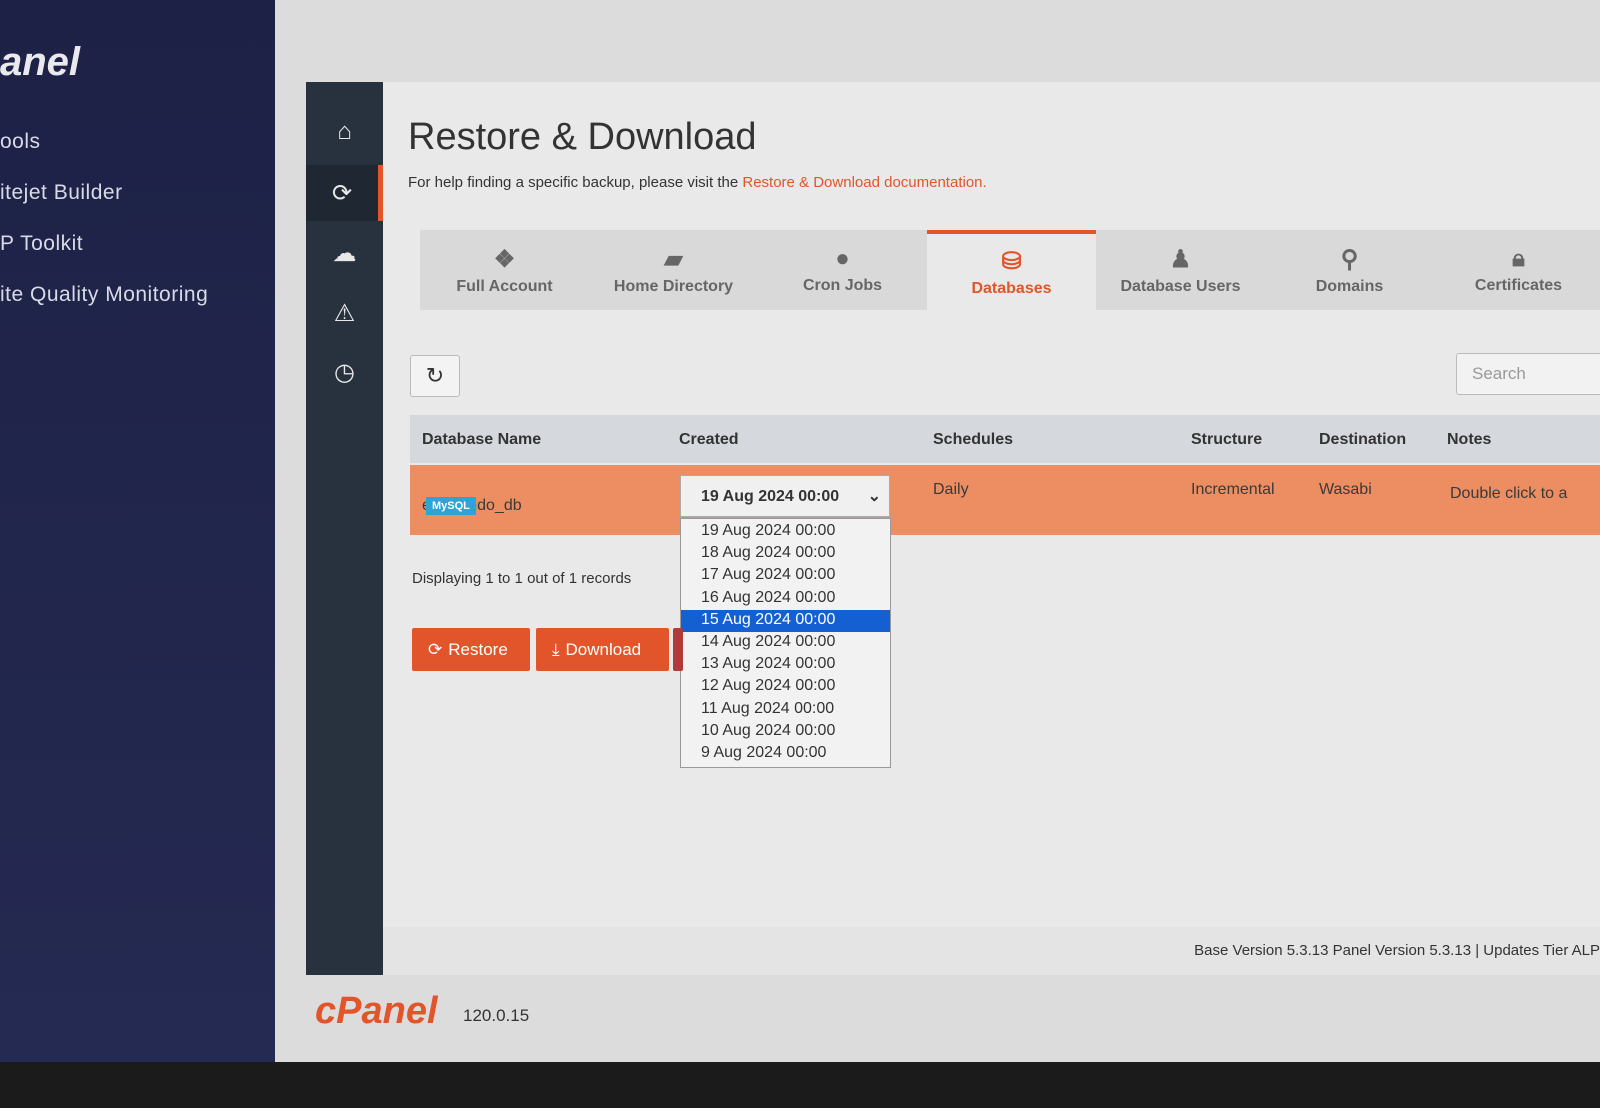 Image resolution: width=1600 pixels, height=1108 pixels. What do you see at coordinates (785, 620) in the screenshot?
I see `date-option: 15 Aug 2024 00:00` at bounding box center [785, 620].